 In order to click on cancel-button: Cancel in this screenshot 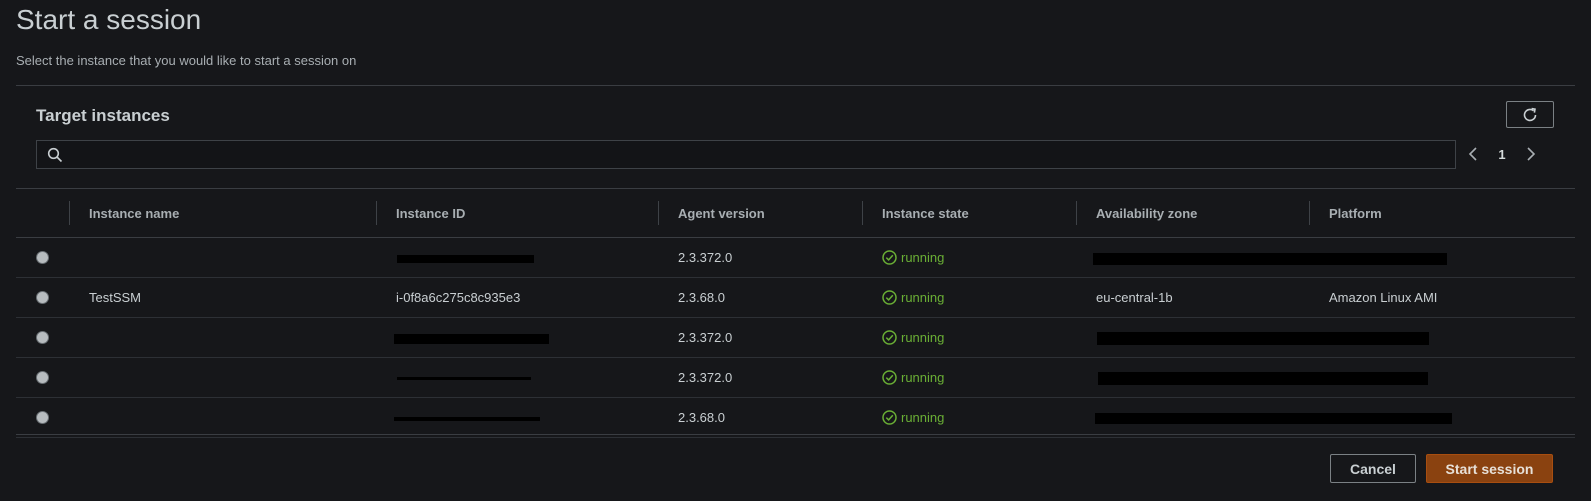, I will do `click(1373, 468)`.